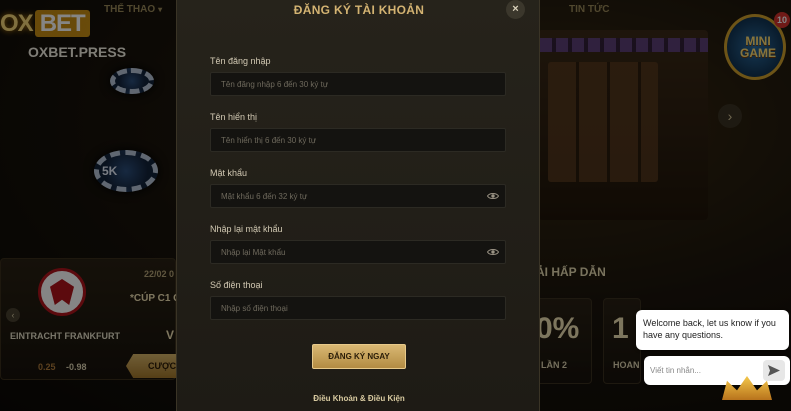 The height and width of the screenshot is (411, 791). I want to click on terms-link: Điều Khoản & Điều Kiện, so click(359, 398).